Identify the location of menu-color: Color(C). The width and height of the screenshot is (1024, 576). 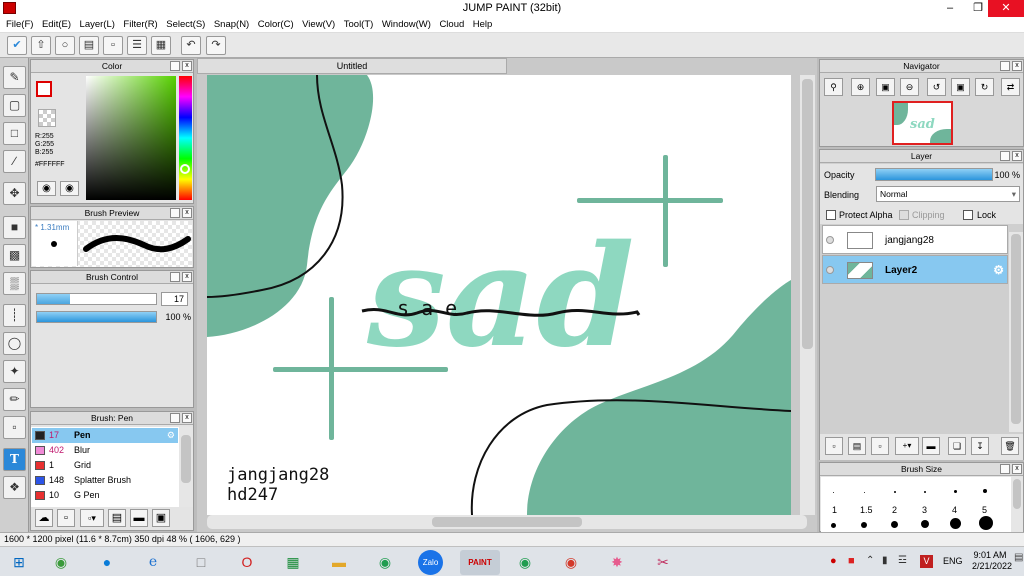
(276, 25).